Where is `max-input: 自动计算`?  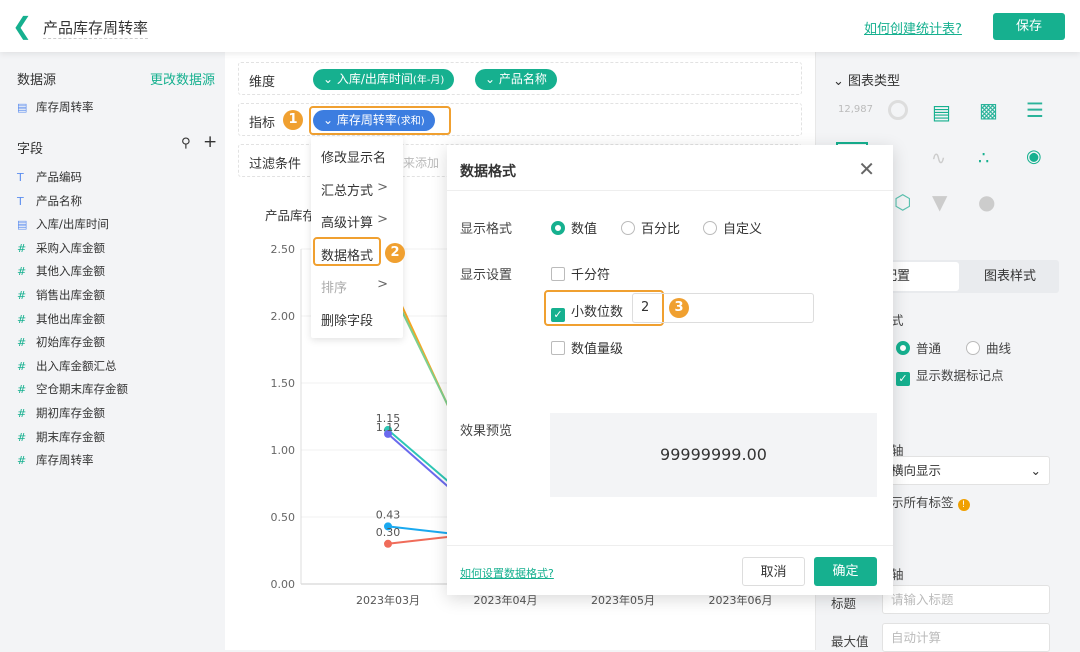
max-input: 自动计算 is located at coordinates (966, 637).